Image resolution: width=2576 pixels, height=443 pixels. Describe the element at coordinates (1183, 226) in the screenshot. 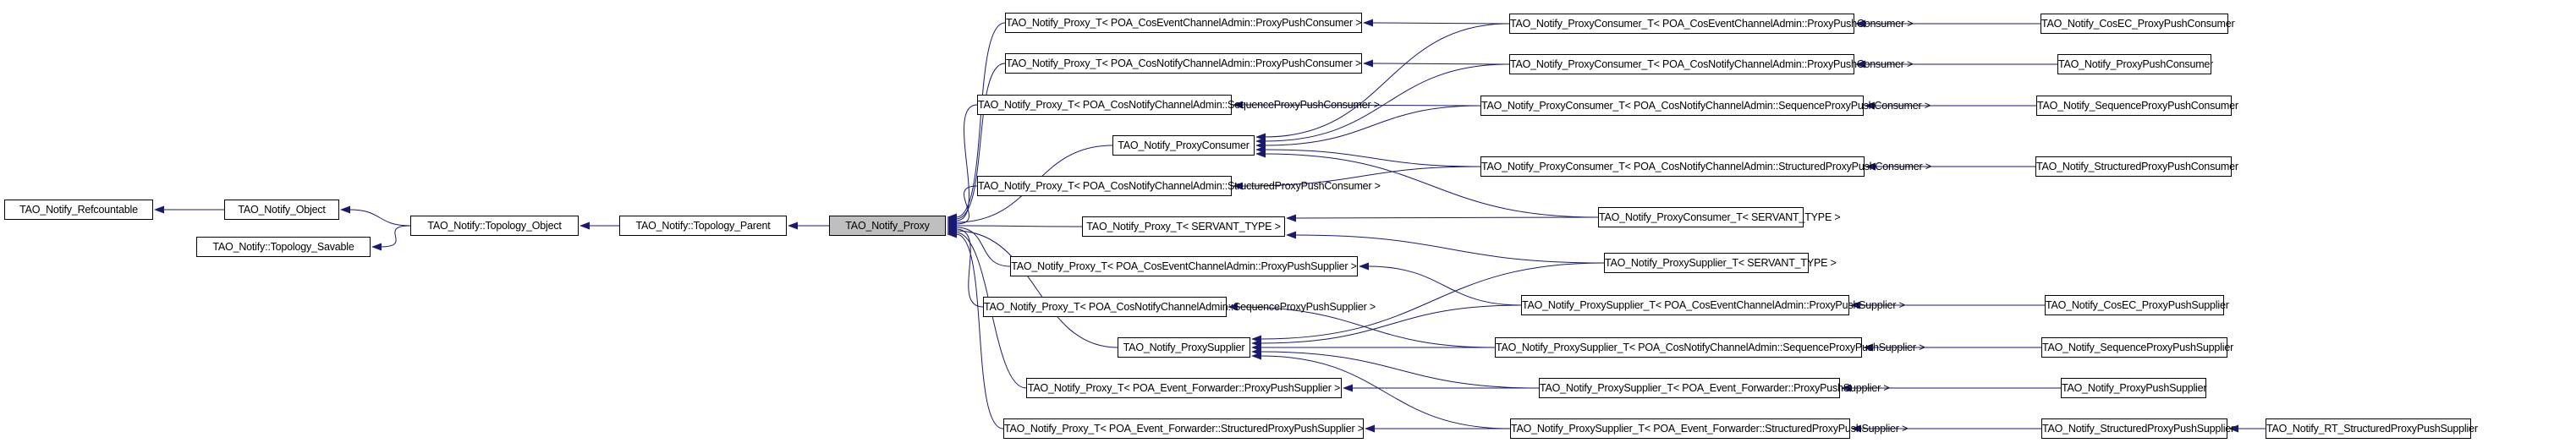

I see `node-proxy-t-servant-type: TAO_Notify_Proxy_T< SERVANT_TYPE >` at that location.